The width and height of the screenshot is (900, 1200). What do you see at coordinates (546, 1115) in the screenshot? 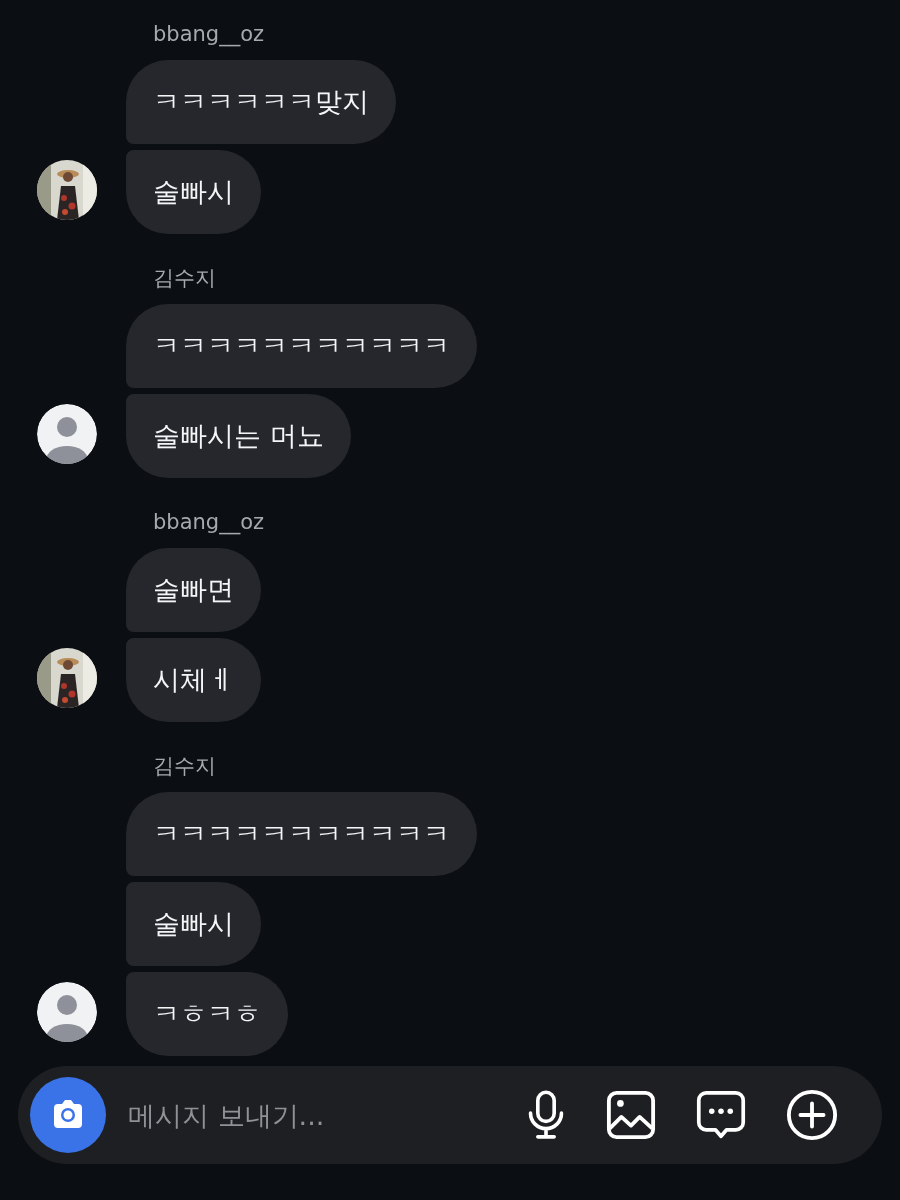
I see `microphone-icon` at bounding box center [546, 1115].